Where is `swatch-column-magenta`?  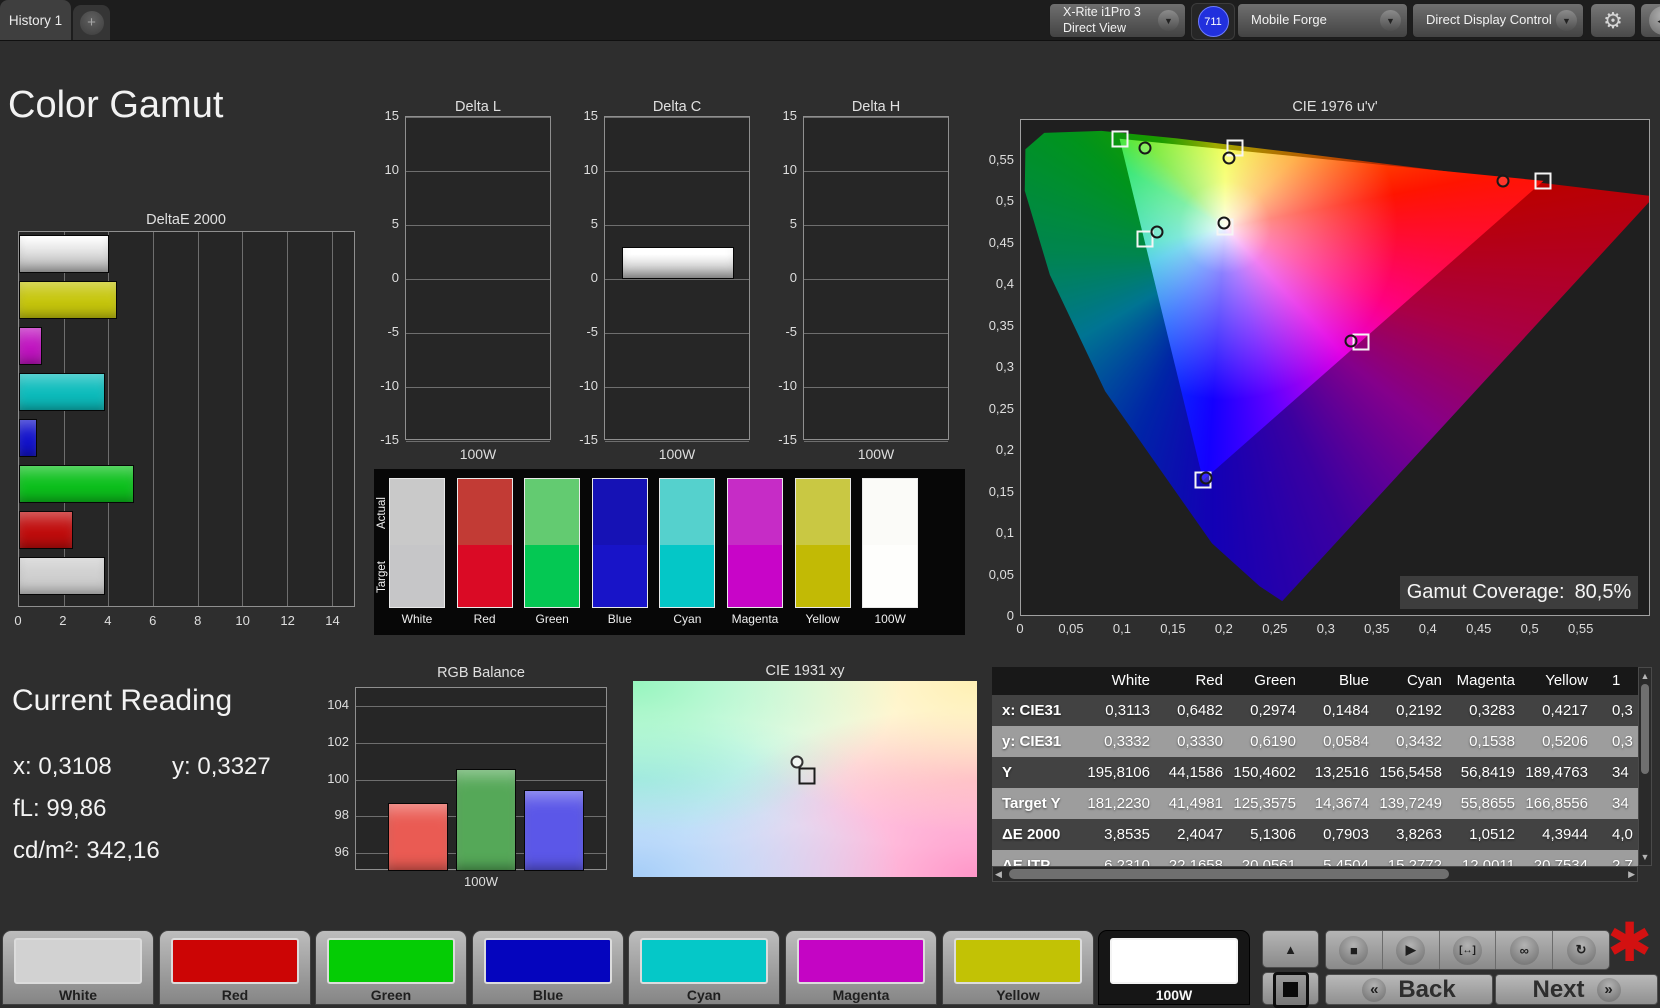
swatch-column-magenta is located at coordinates (755, 543).